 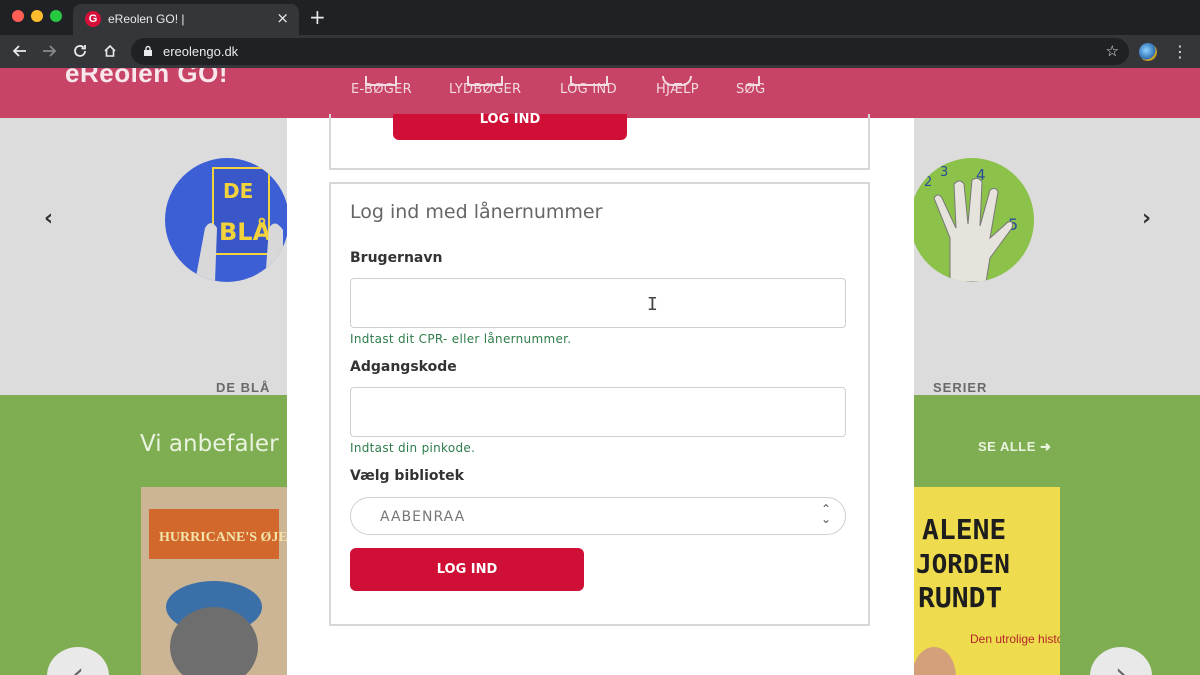 I want to click on browser-toolbar: ereolengo.dk ☆, so click(x=600, y=51).